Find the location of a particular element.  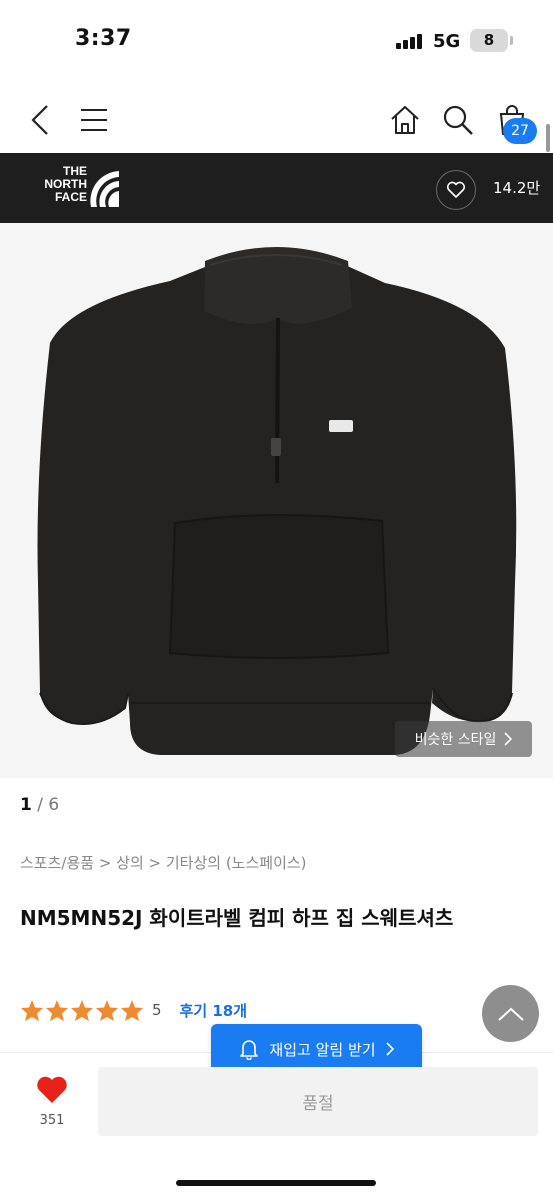

review-count-link: 후기 18개 is located at coordinates (214, 1010).